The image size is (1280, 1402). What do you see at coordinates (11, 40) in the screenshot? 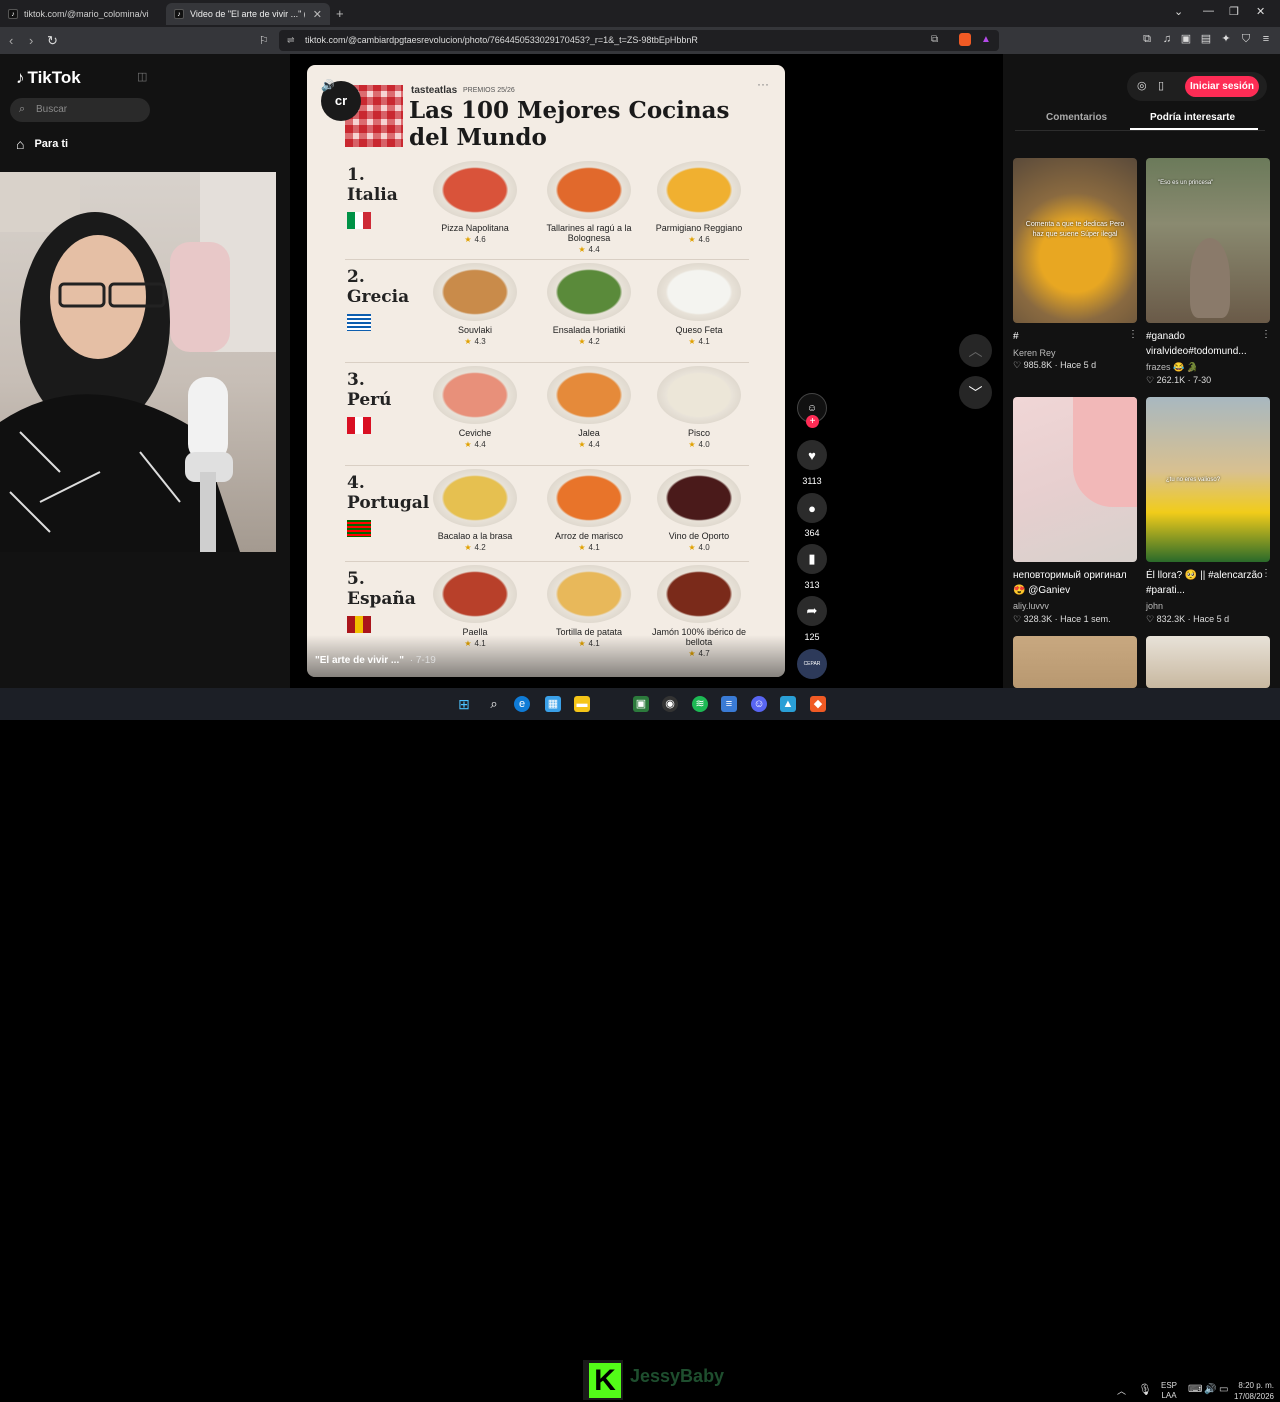
I see `back-icon: ‹` at bounding box center [11, 40].